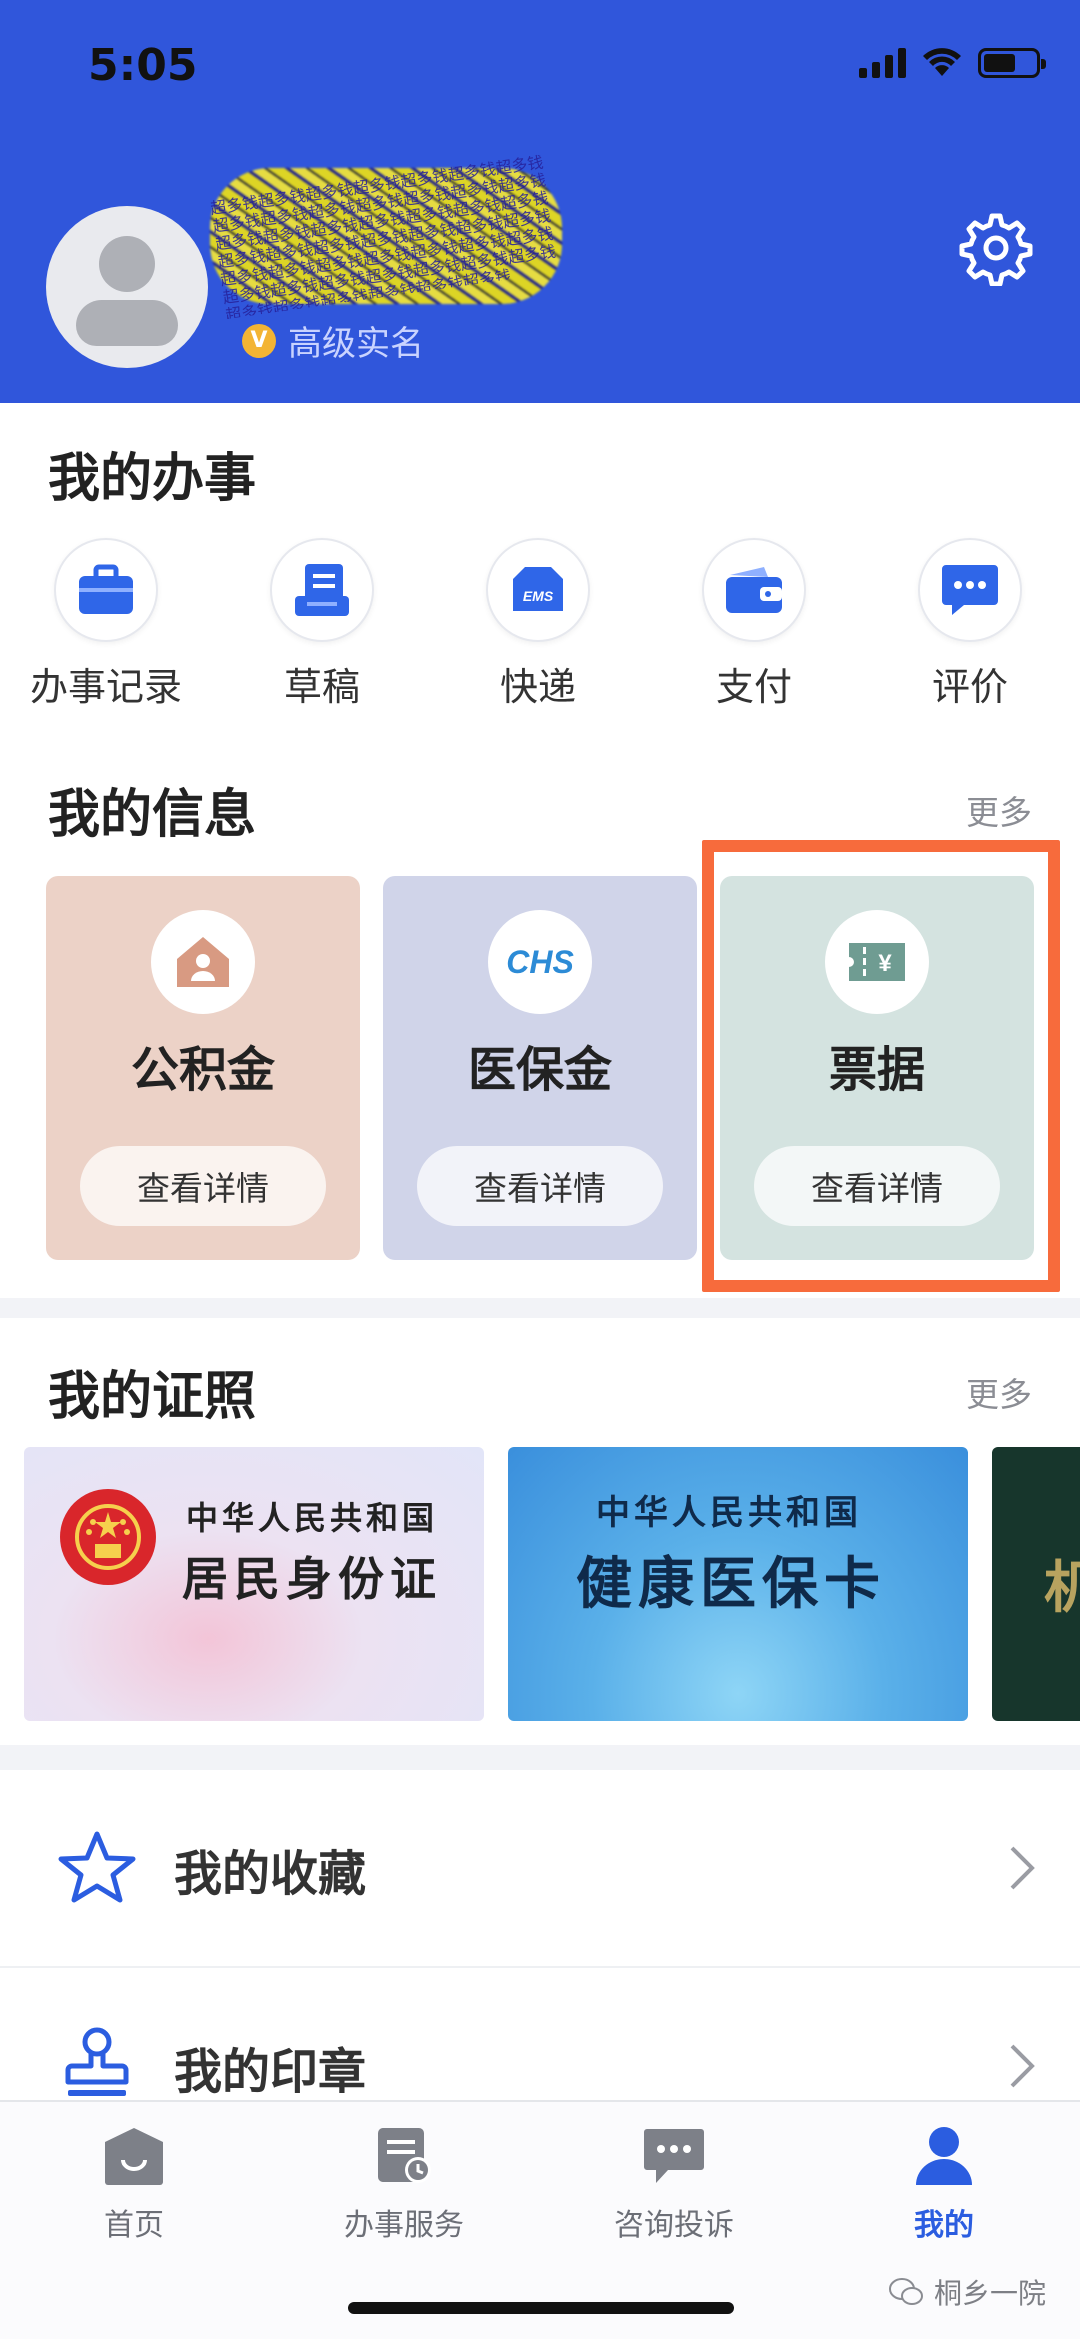  What do you see at coordinates (404, 2225) in the screenshot?
I see `tab-label: 办事服务` at bounding box center [404, 2225].